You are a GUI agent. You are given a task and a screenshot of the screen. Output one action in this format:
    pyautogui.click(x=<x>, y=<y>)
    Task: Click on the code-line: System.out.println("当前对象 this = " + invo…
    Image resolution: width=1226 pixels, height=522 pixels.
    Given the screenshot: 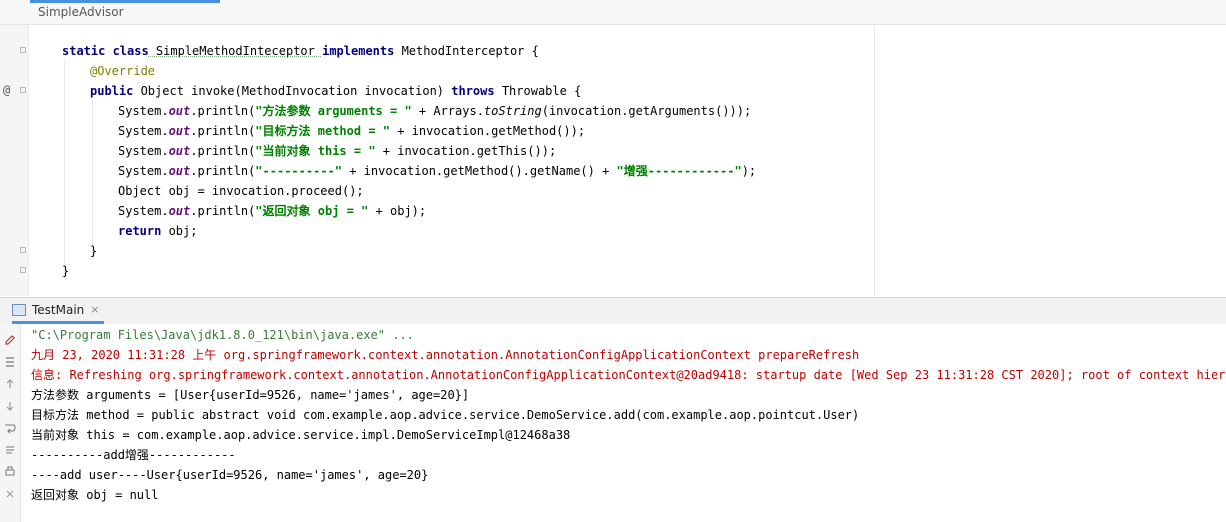 What is the action you would take?
    pyautogui.click(x=337, y=151)
    